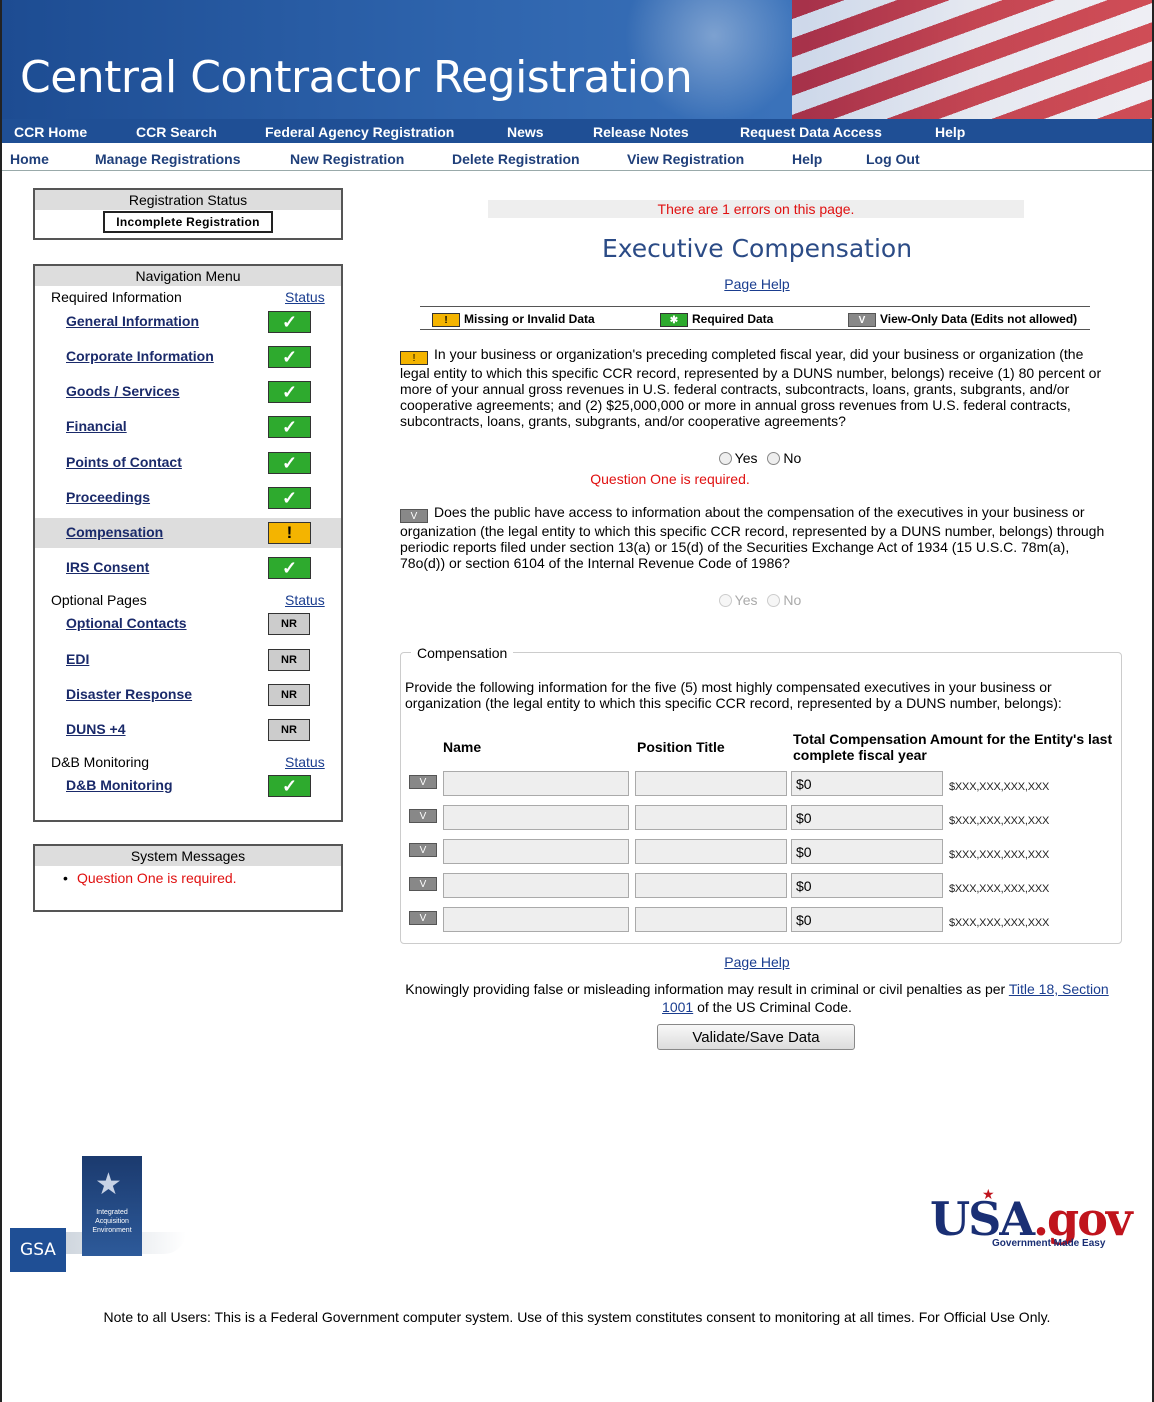  What do you see at coordinates (126, 623) in the screenshot?
I see `nav-link-label: Optional Contacts` at bounding box center [126, 623].